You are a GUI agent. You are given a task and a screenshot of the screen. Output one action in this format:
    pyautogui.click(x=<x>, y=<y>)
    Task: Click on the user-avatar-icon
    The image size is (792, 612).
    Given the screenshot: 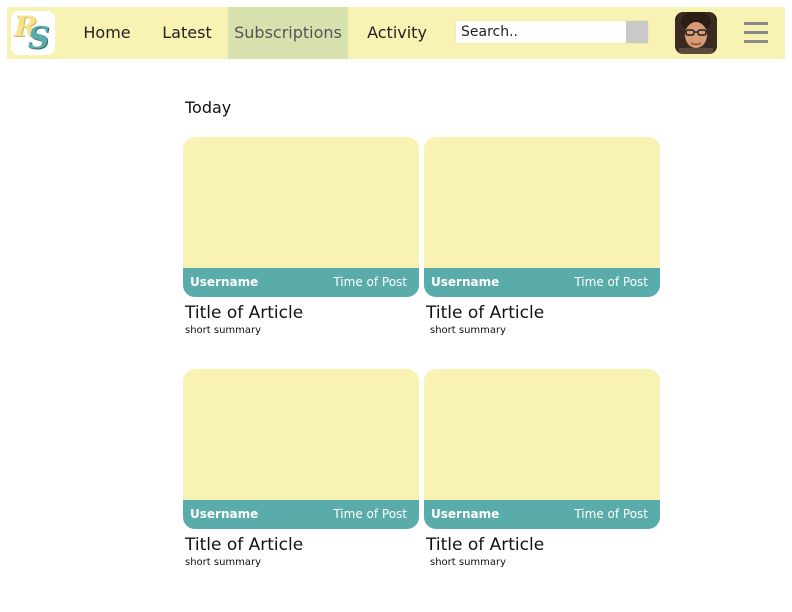 What is the action you would take?
    pyautogui.click(x=696, y=33)
    